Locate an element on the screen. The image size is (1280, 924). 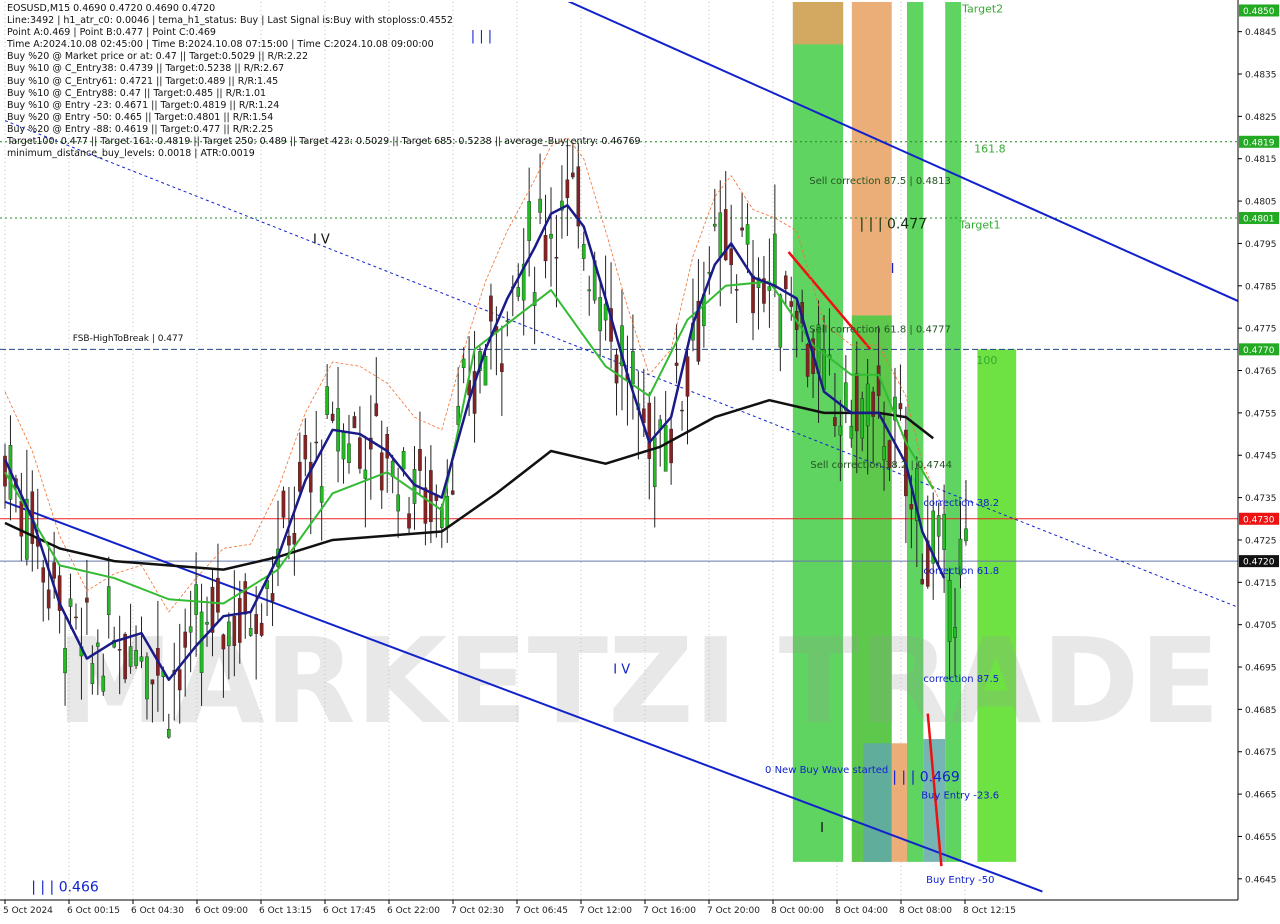
x-tick-label: 7 Oct 02:30 is located at coordinates (477, 911).